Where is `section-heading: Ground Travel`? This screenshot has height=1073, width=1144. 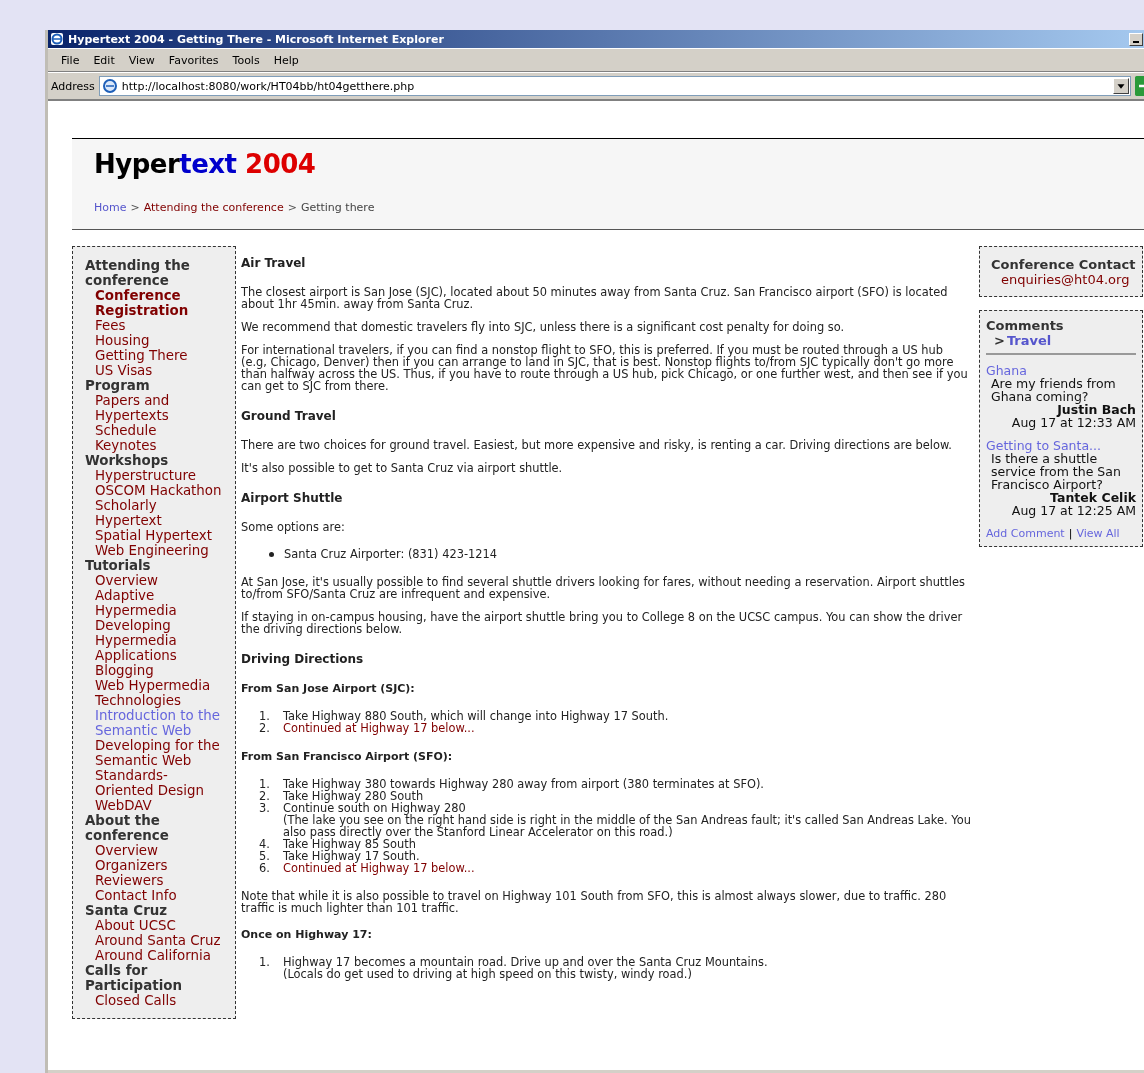
section-heading: Ground Travel is located at coordinates (289, 416).